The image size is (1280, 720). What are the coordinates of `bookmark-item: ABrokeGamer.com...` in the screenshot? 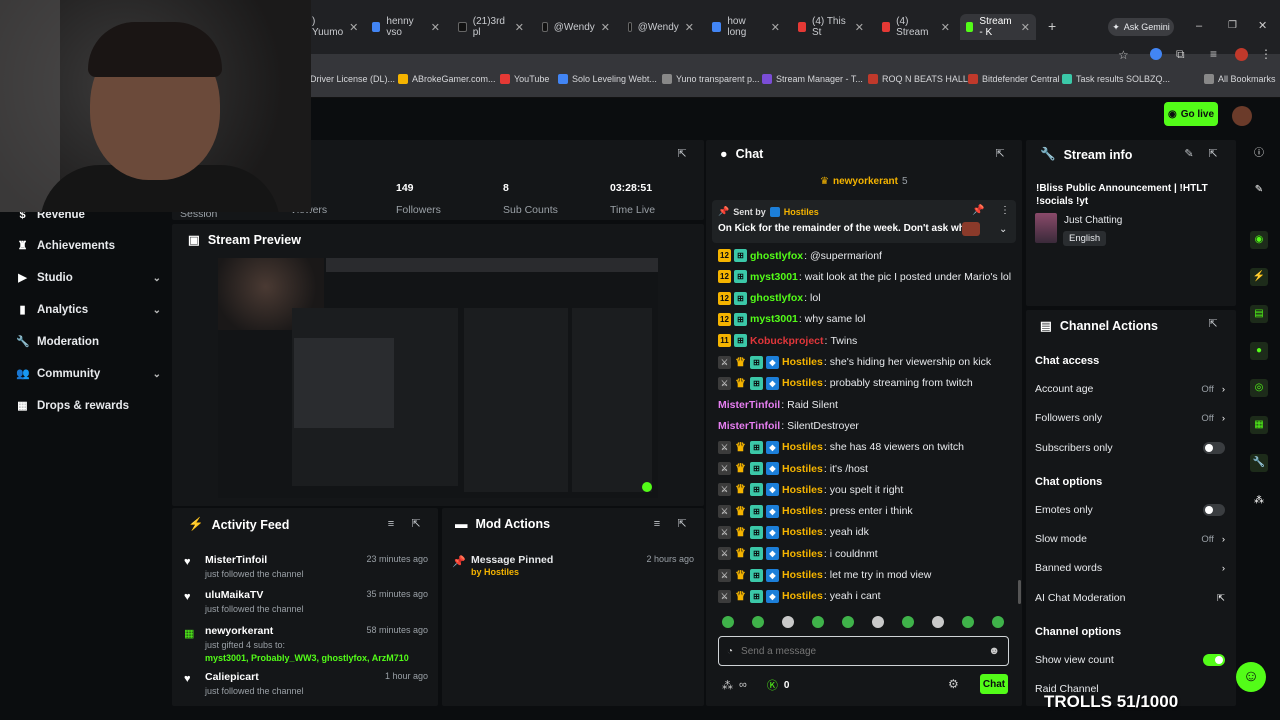 It's located at (447, 79).